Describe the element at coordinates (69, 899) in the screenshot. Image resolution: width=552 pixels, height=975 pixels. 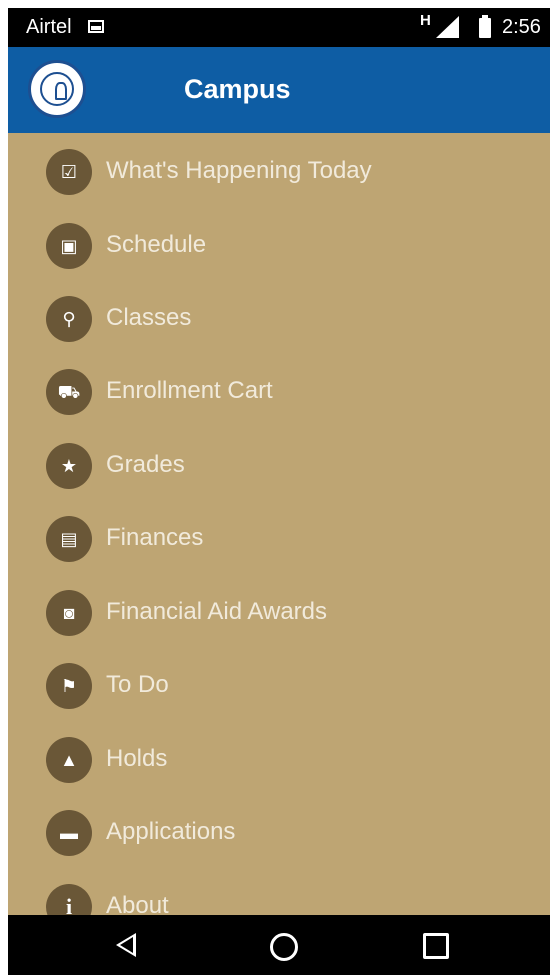
I see `info-icon: i` at that location.